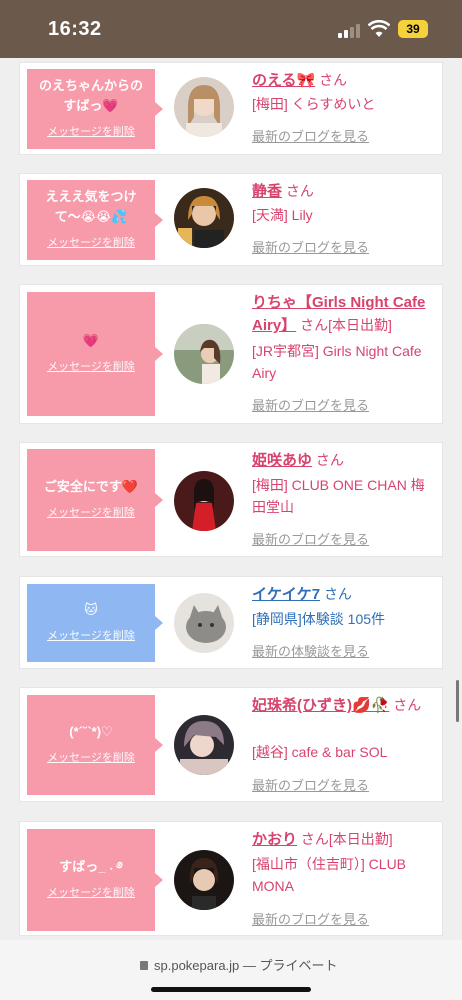 The width and height of the screenshot is (462, 1000). What do you see at coordinates (413, 29) in the screenshot?
I see `battery-icon: 39` at bounding box center [413, 29].